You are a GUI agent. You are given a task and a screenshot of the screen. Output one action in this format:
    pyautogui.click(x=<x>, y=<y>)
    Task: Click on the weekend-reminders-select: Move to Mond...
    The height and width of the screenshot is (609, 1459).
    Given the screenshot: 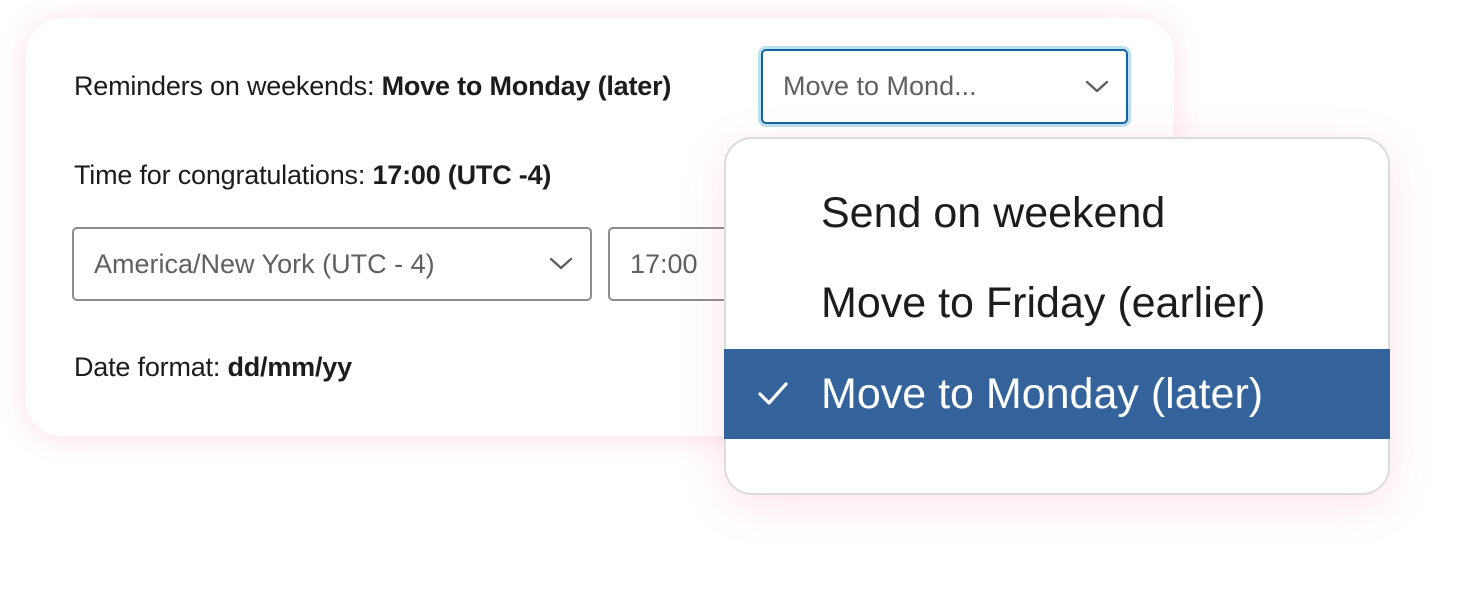 What is the action you would take?
    pyautogui.click(x=944, y=86)
    